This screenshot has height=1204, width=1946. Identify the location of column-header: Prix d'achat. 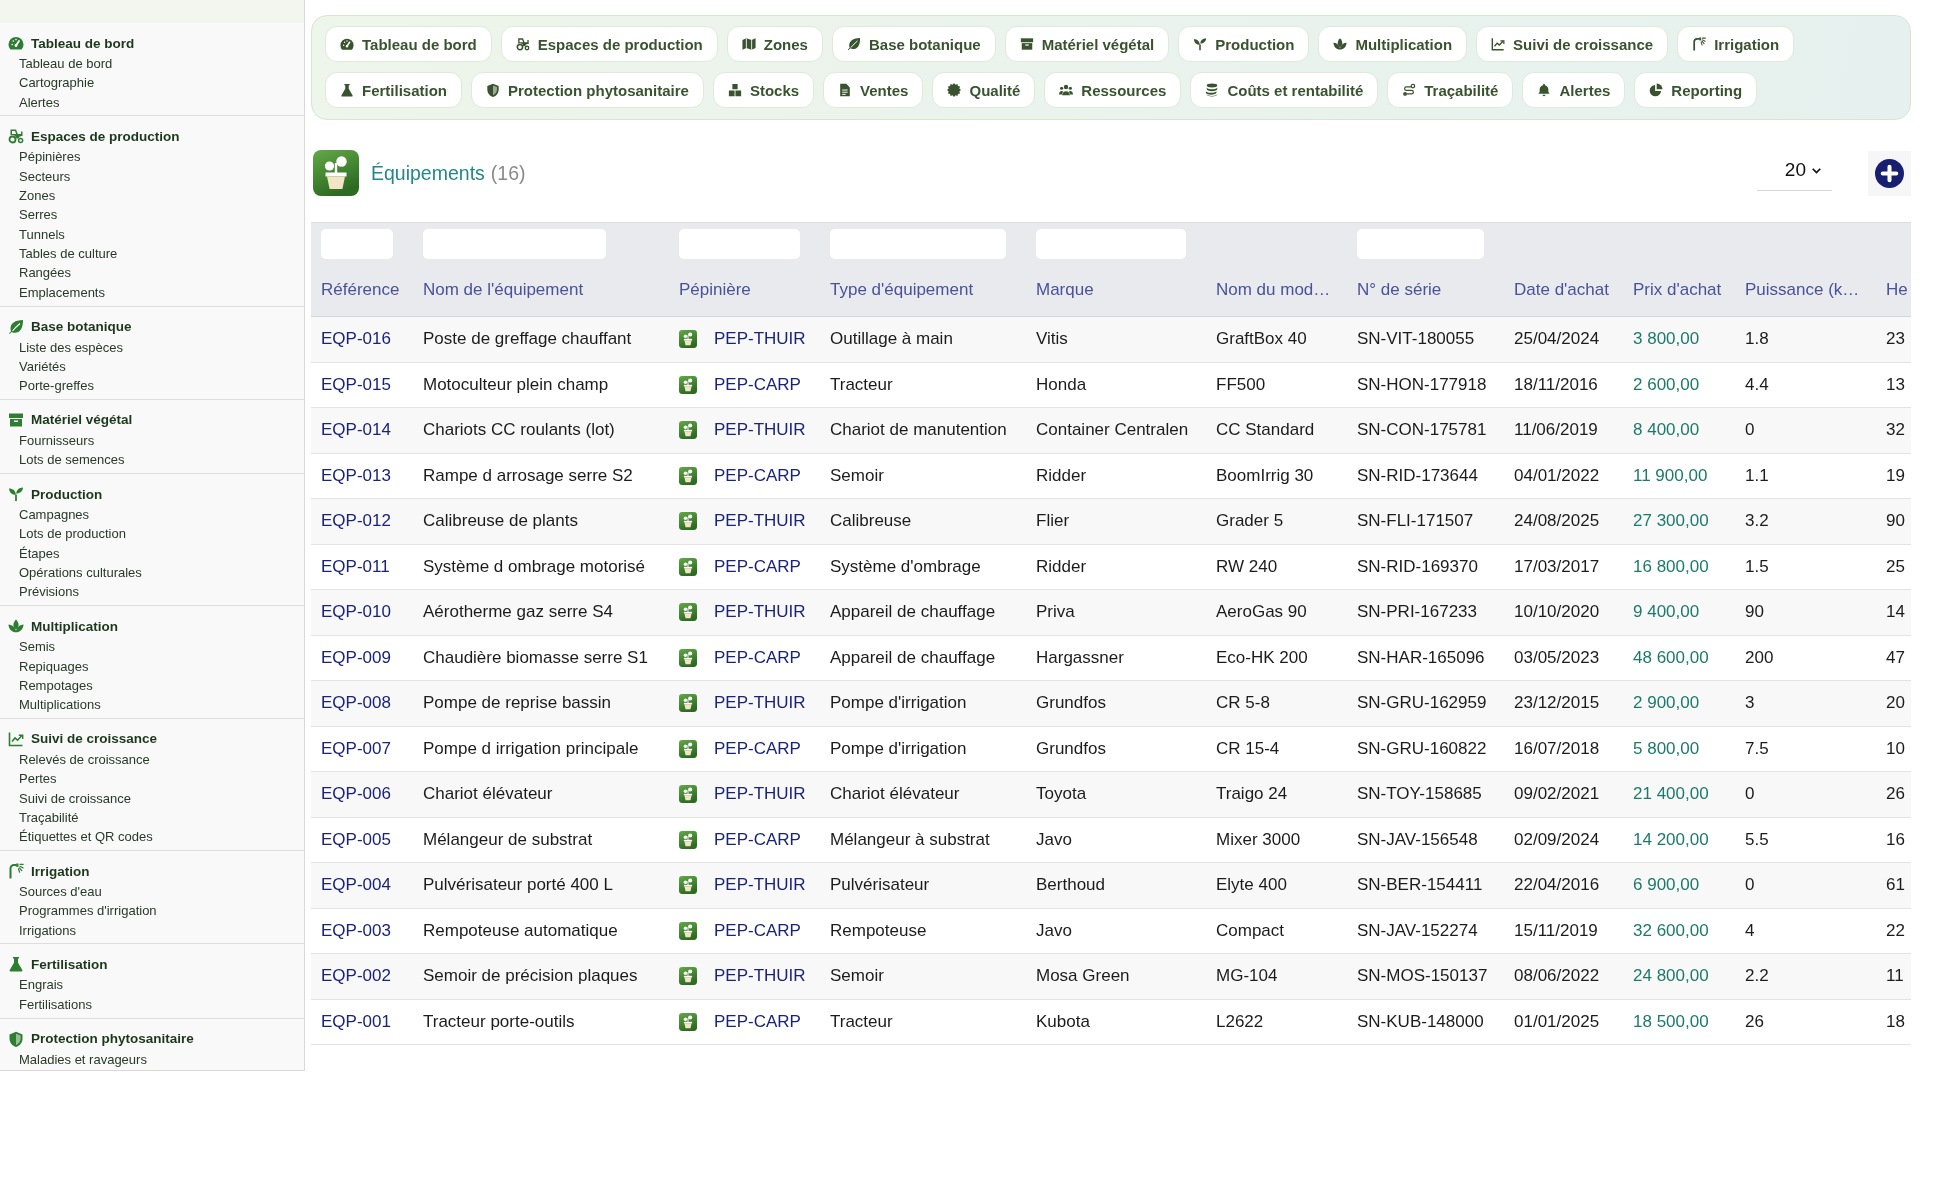
(1679, 290).